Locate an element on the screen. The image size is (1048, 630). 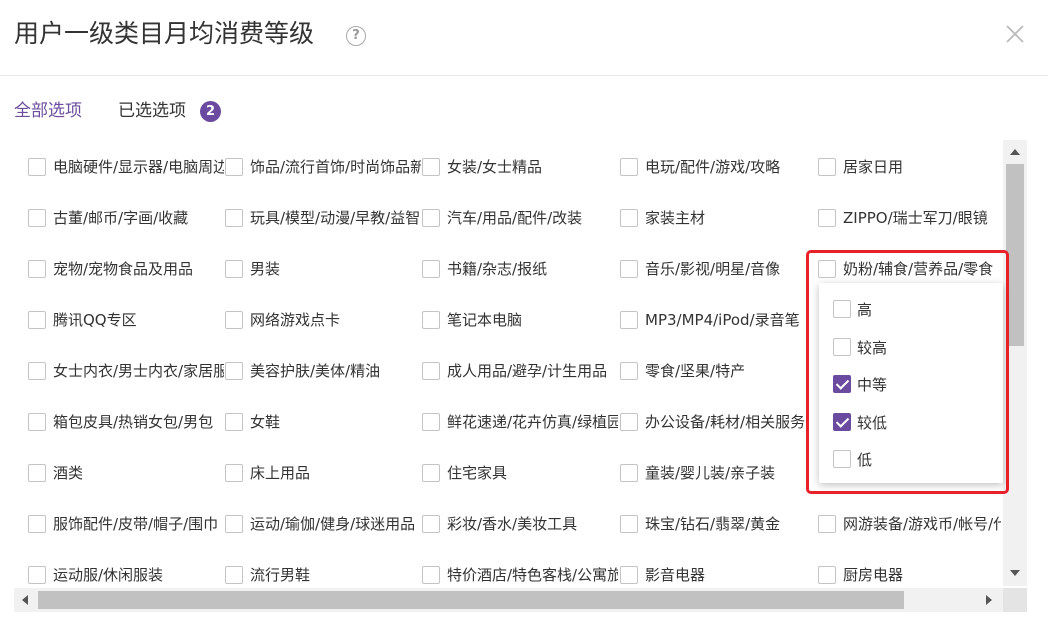
category-option: 女士内衣/男士内衣/家居服 is located at coordinates (126, 372).